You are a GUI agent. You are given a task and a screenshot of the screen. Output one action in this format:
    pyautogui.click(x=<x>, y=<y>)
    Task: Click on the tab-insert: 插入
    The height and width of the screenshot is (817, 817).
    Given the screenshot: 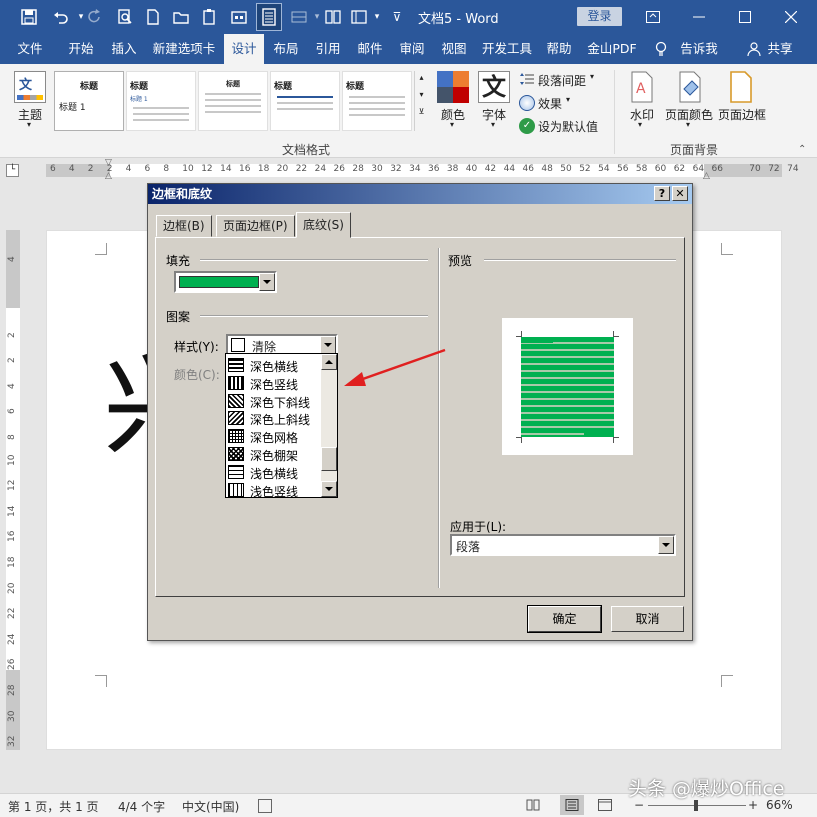 What is the action you would take?
    pyautogui.click(x=124, y=49)
    